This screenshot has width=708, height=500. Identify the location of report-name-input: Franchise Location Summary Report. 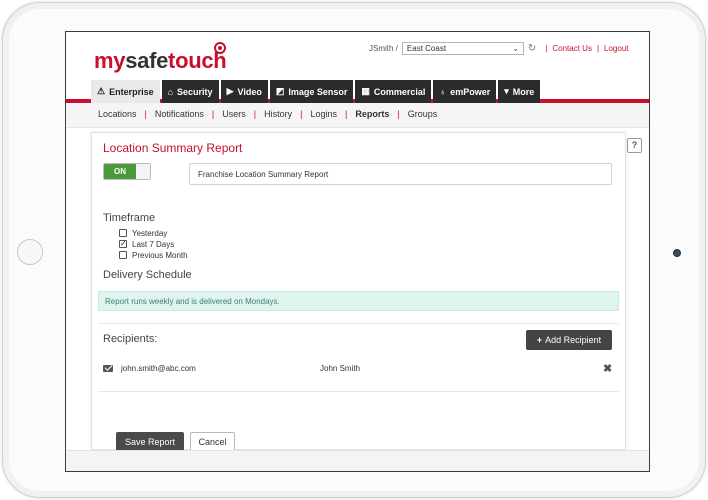
(400, 174).